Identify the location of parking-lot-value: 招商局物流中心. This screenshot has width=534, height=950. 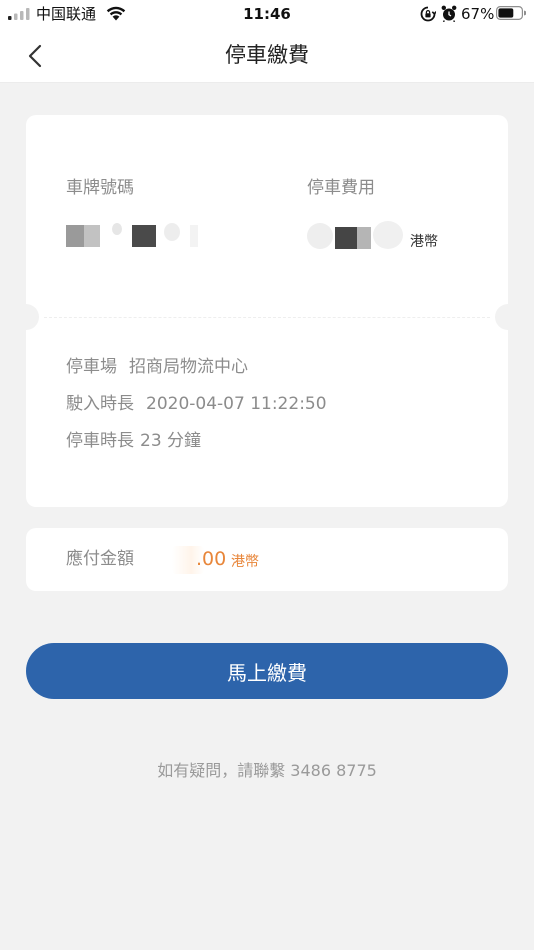
(188, 367).